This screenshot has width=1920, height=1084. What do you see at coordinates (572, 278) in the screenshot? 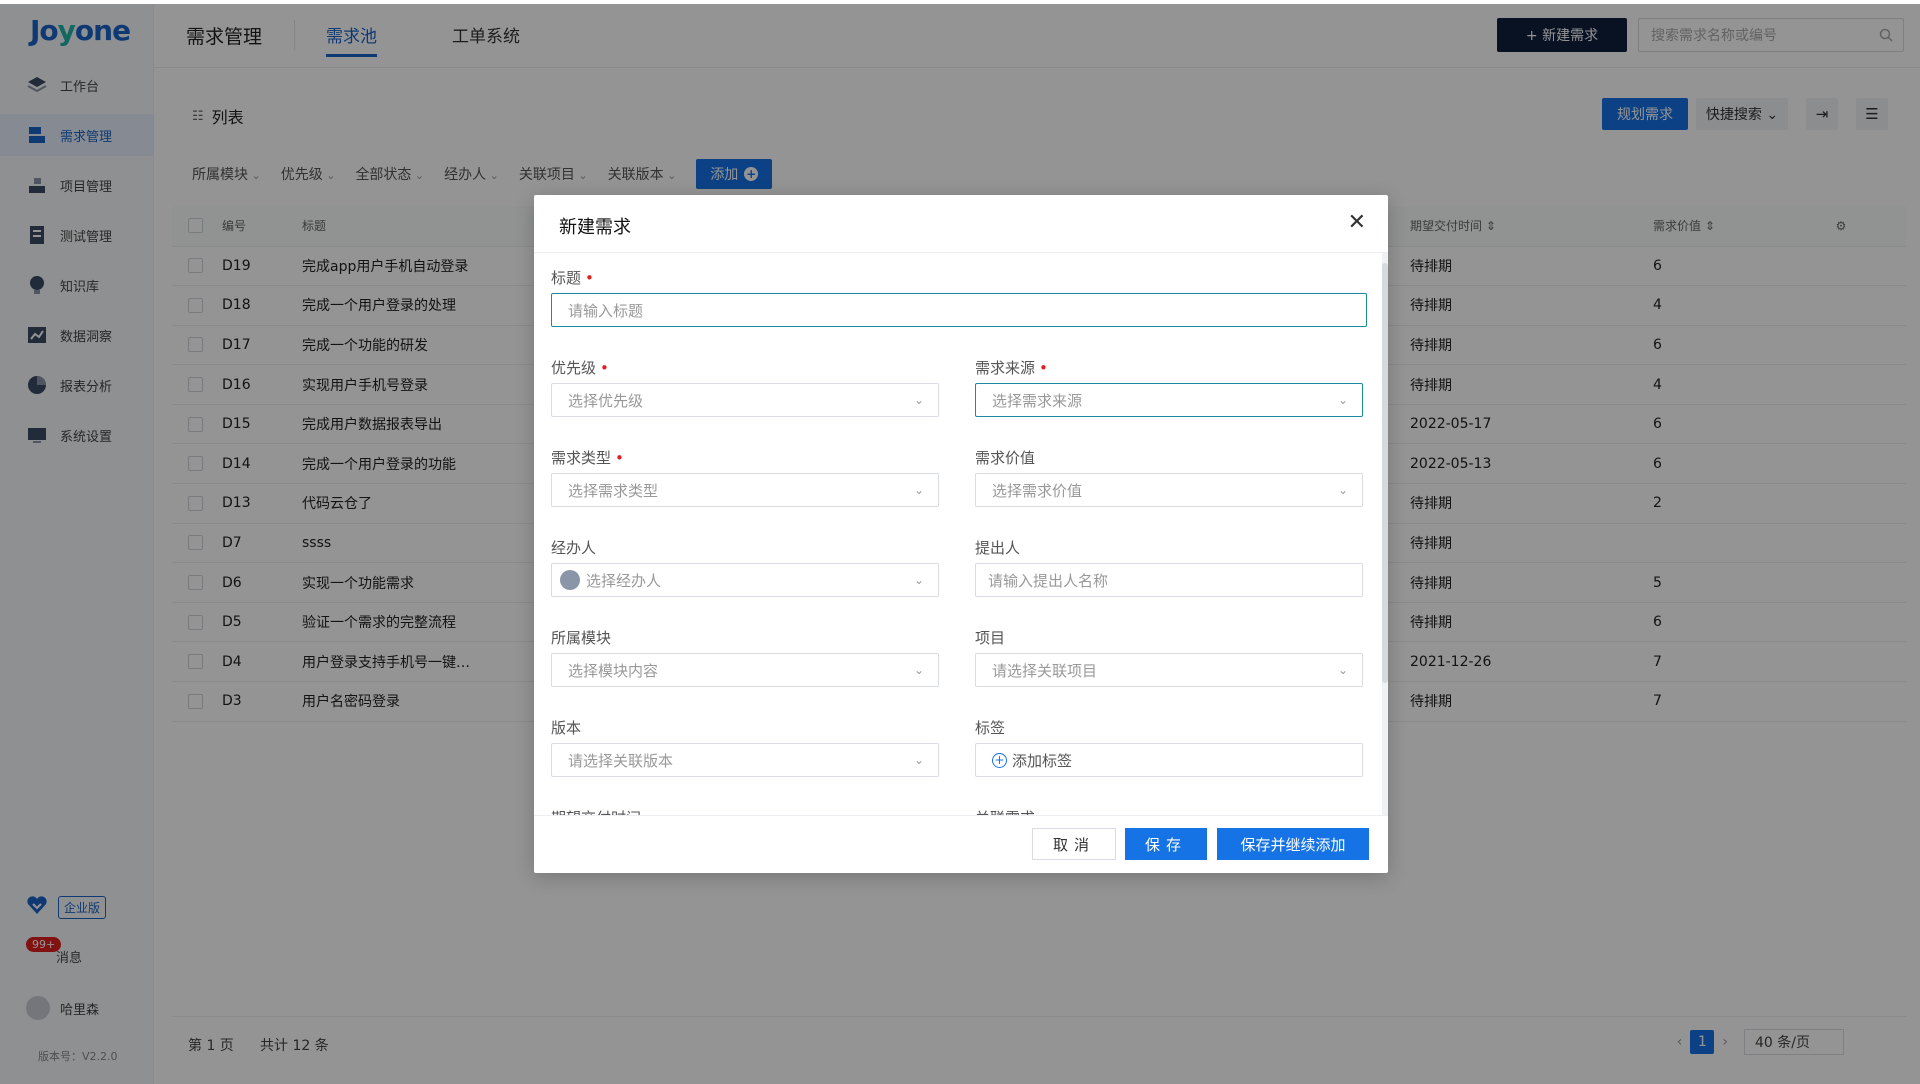
I see `title-label: 标题 •` at bounding box center [572, 278].